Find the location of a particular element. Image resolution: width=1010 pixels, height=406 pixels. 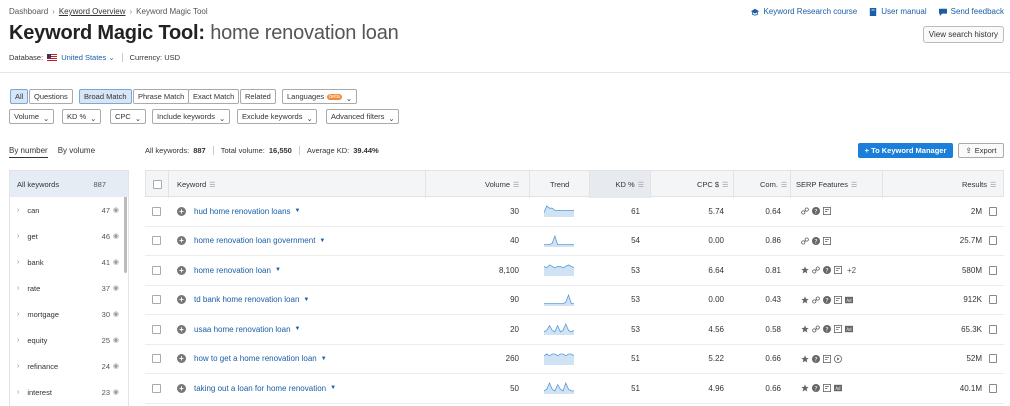

filter-related: Related is located at coordinates (258, 96).